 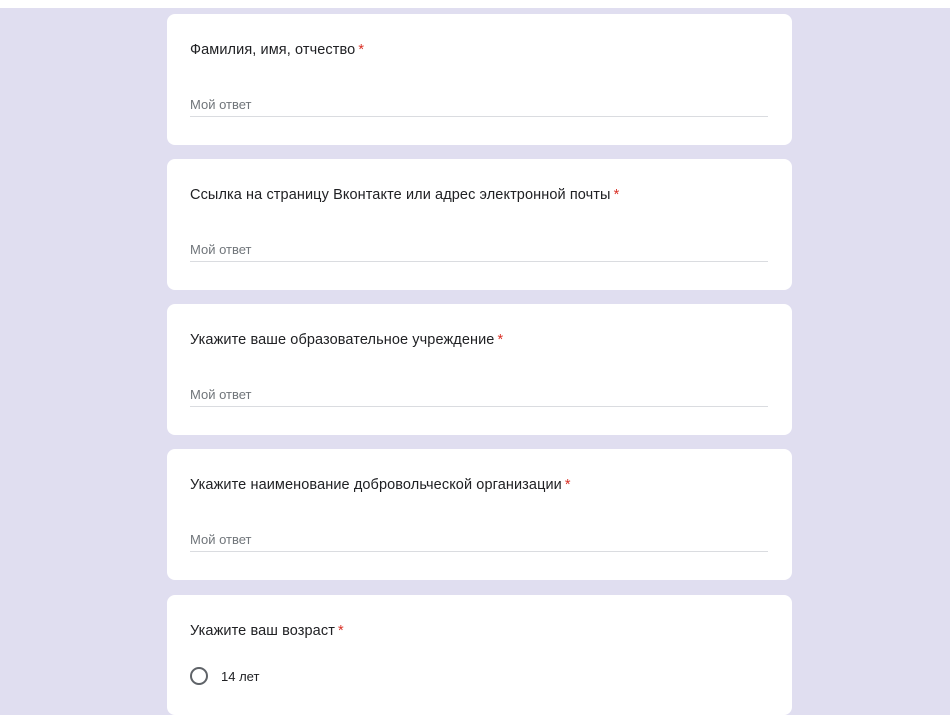 I want to click on radio-option-14: 14 лет, so click(x=224, y=676).